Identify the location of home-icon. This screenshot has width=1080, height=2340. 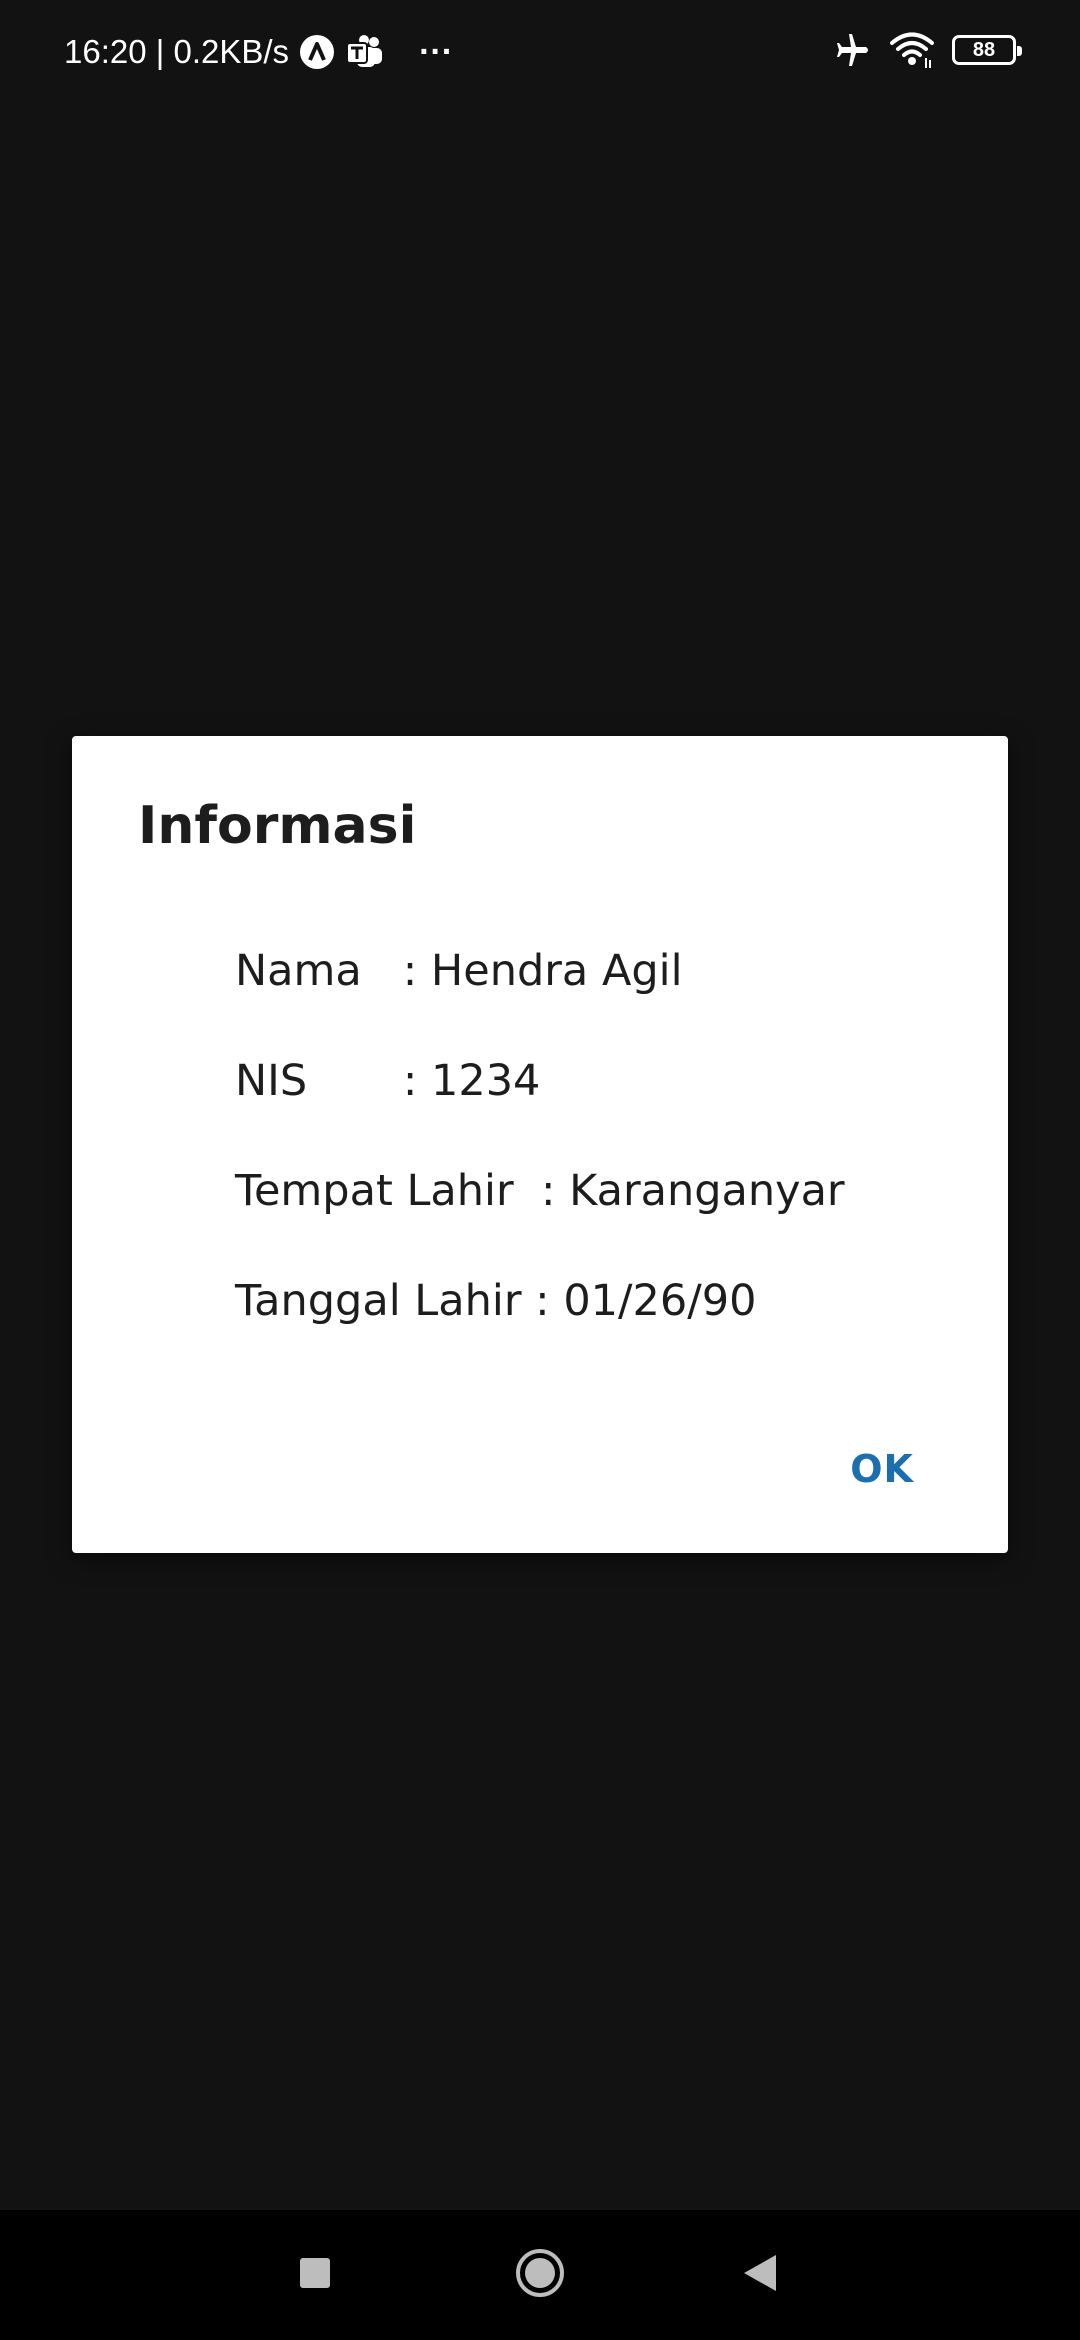
(540, 2275).